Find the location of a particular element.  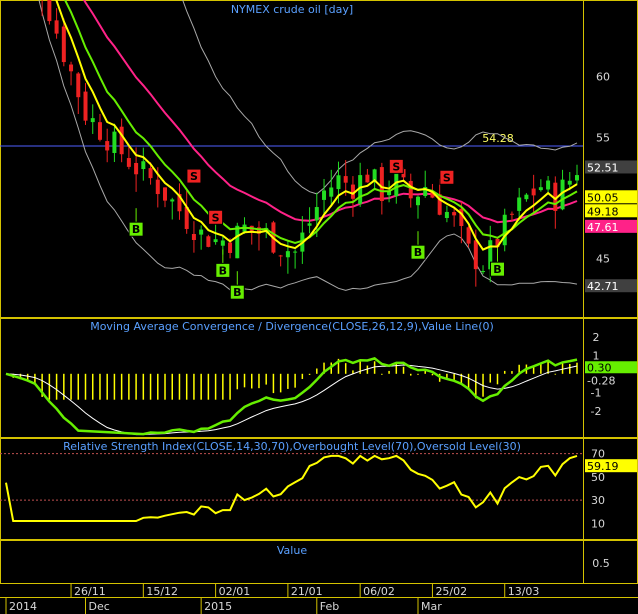

period-tick-label: Mar is located at coordinates (431, 606).